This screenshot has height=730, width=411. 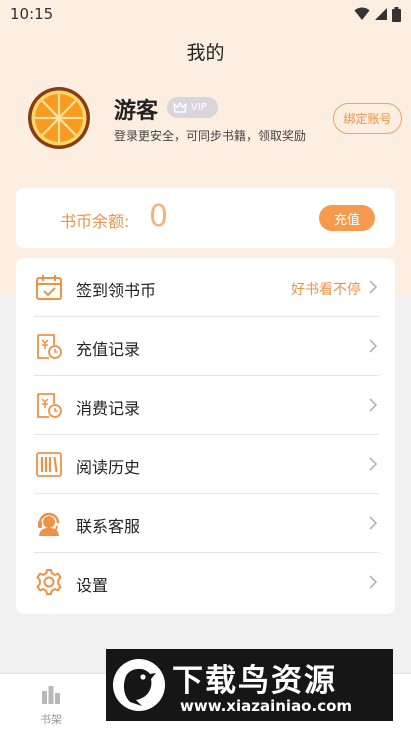 I want to click on coin-balance-value: 0, so click(x=159, y=216).